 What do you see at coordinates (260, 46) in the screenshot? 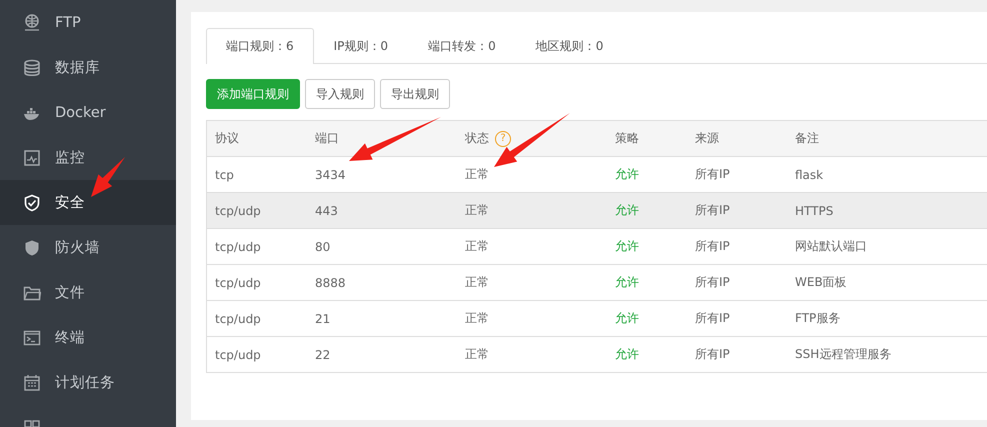
I see `tab: 端口规则：6` at bounding box center [260, 46].